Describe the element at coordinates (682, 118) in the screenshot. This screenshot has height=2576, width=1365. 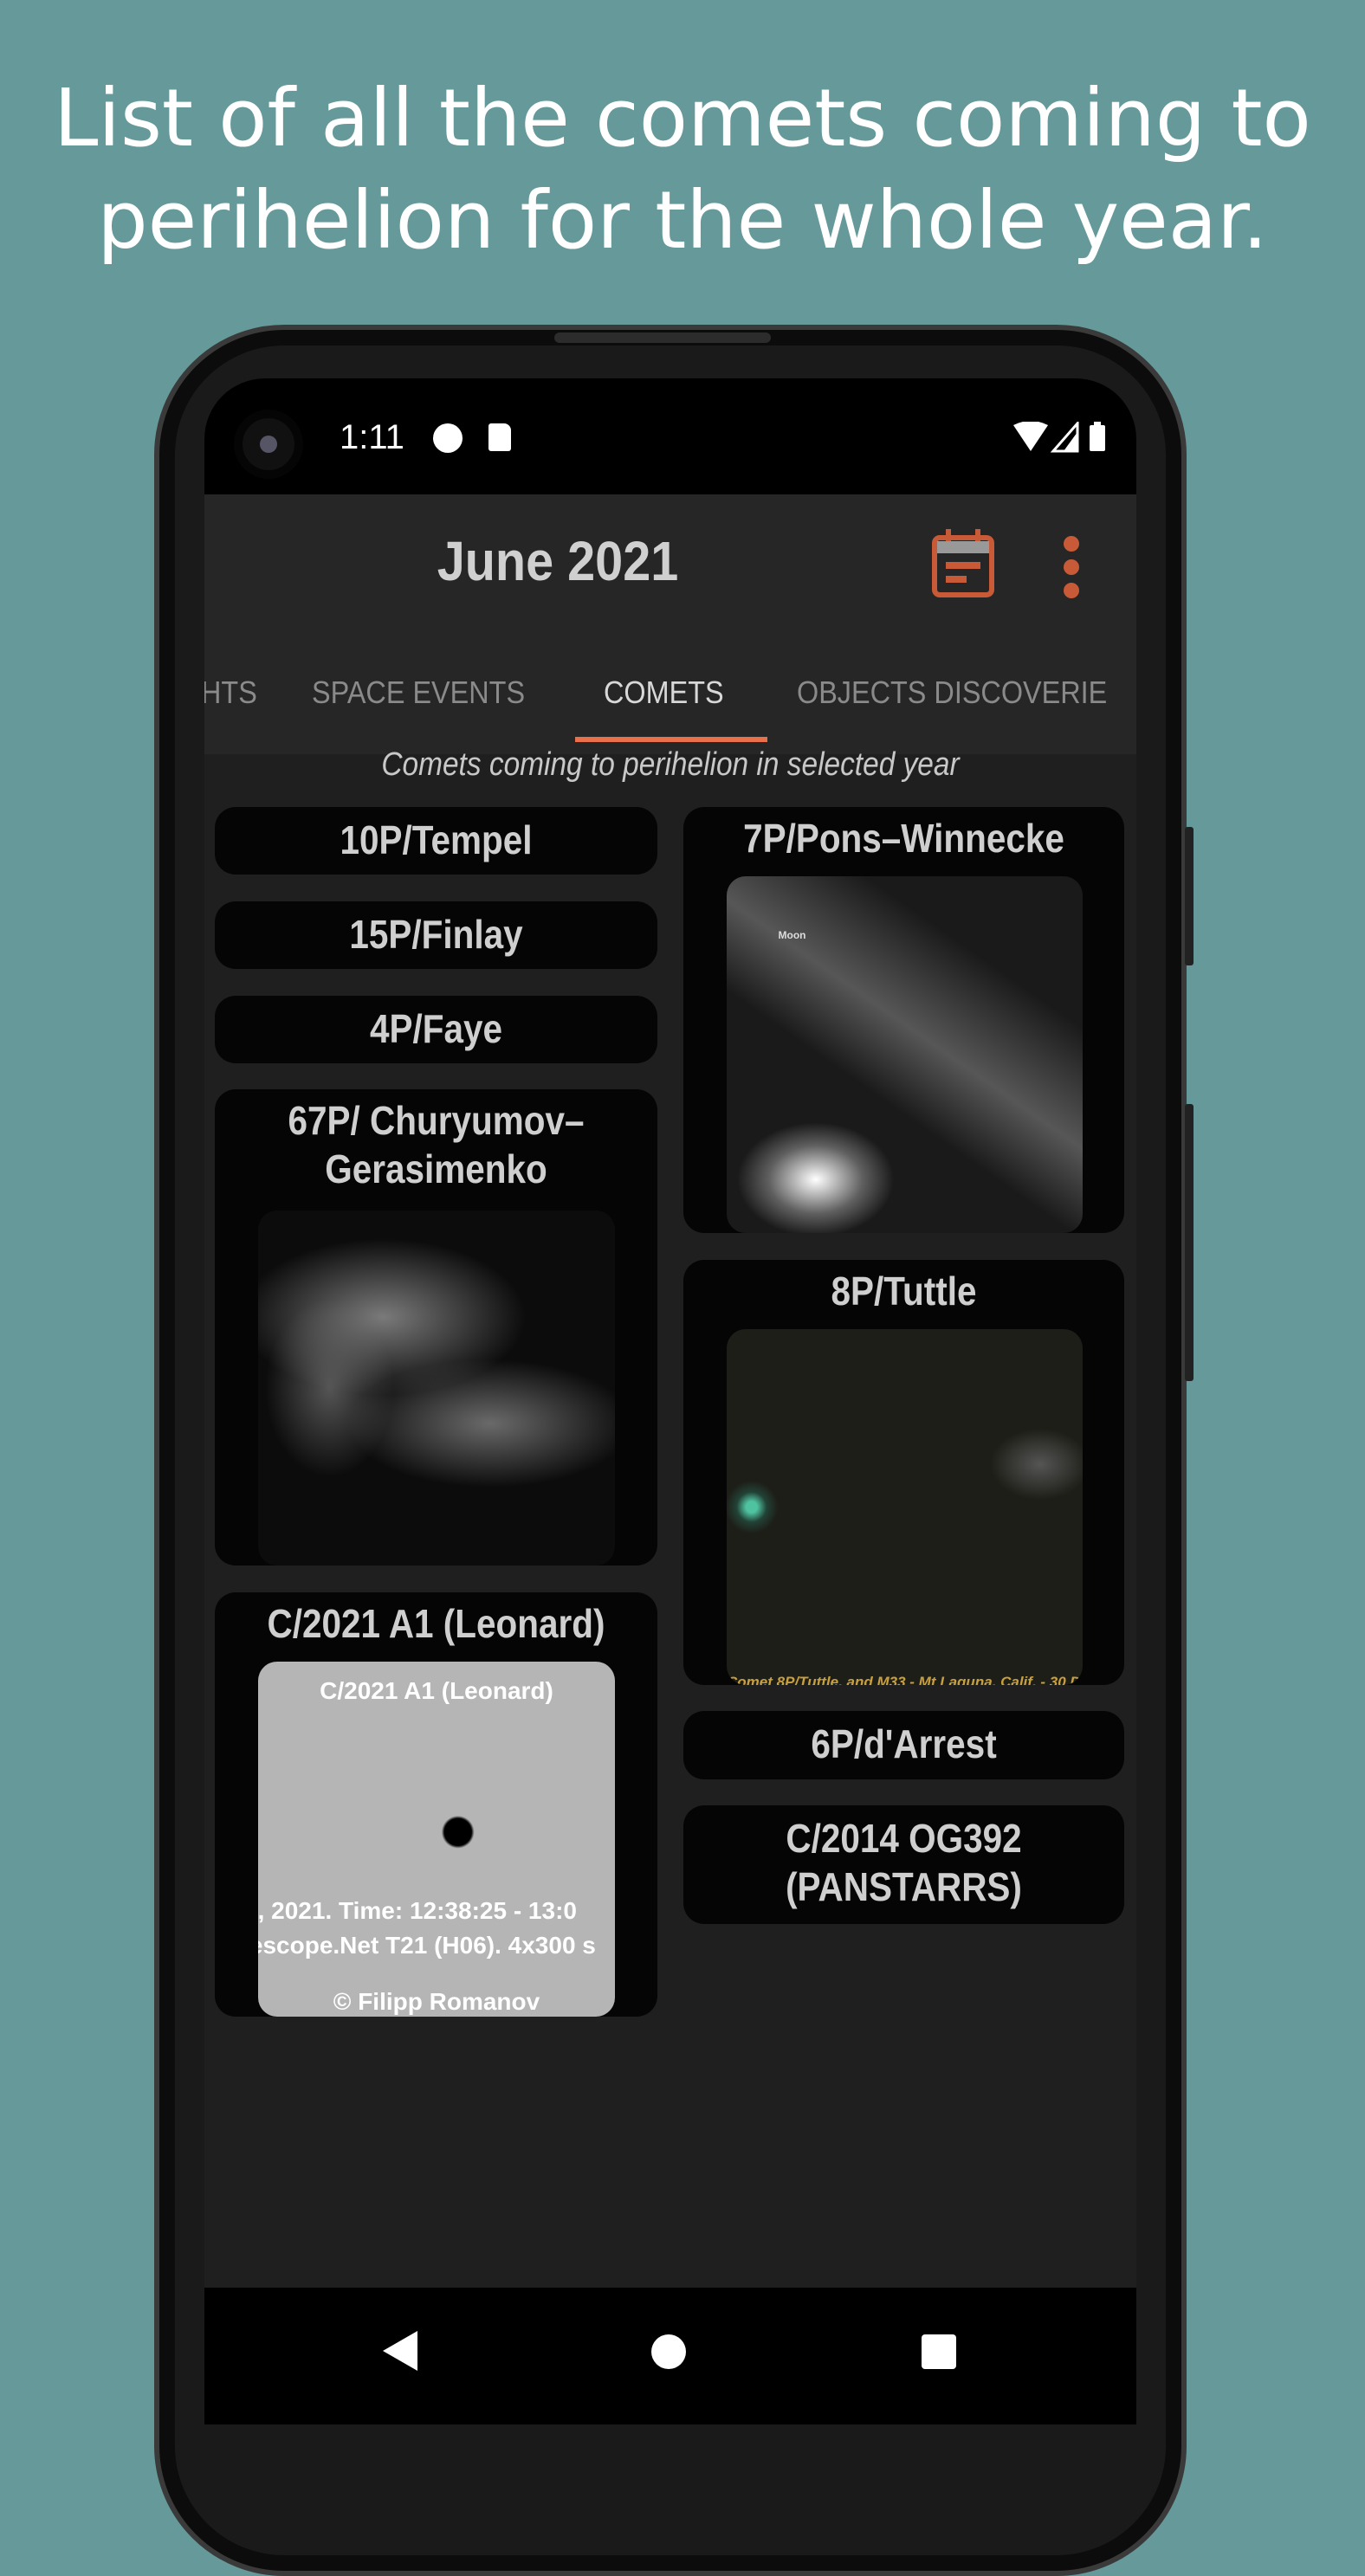
I see `caption-line-1: List of all the comets coming to` at that location.